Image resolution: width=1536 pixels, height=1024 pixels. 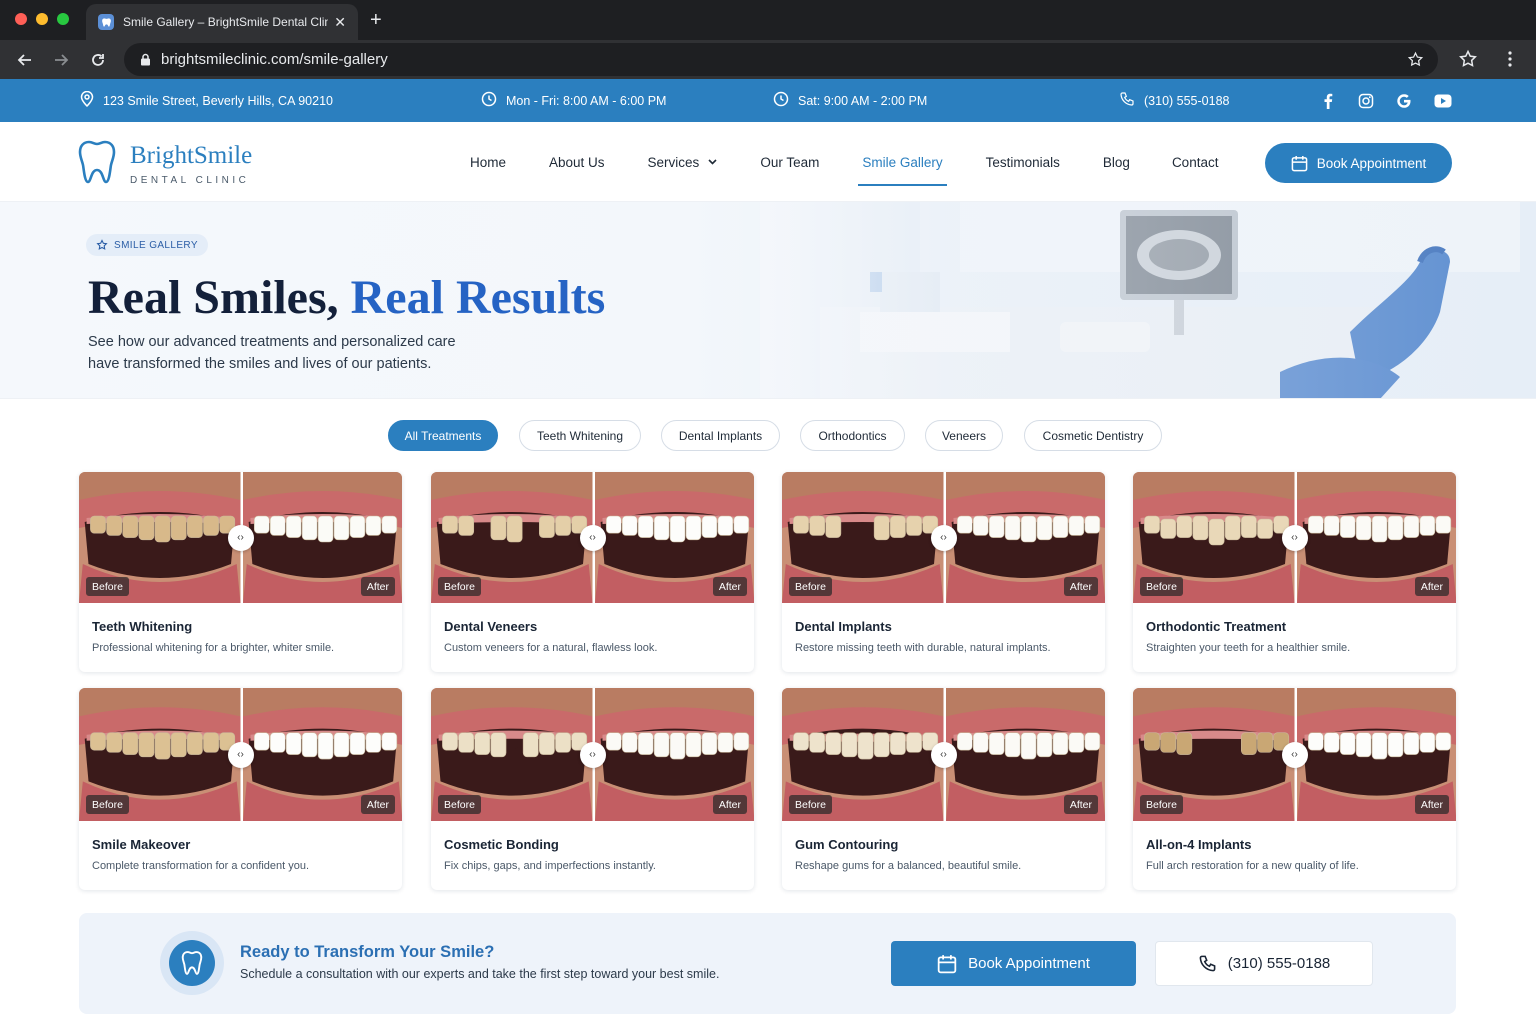 I want to click on nav-blog: Blog, so click(x=1116, y=162).